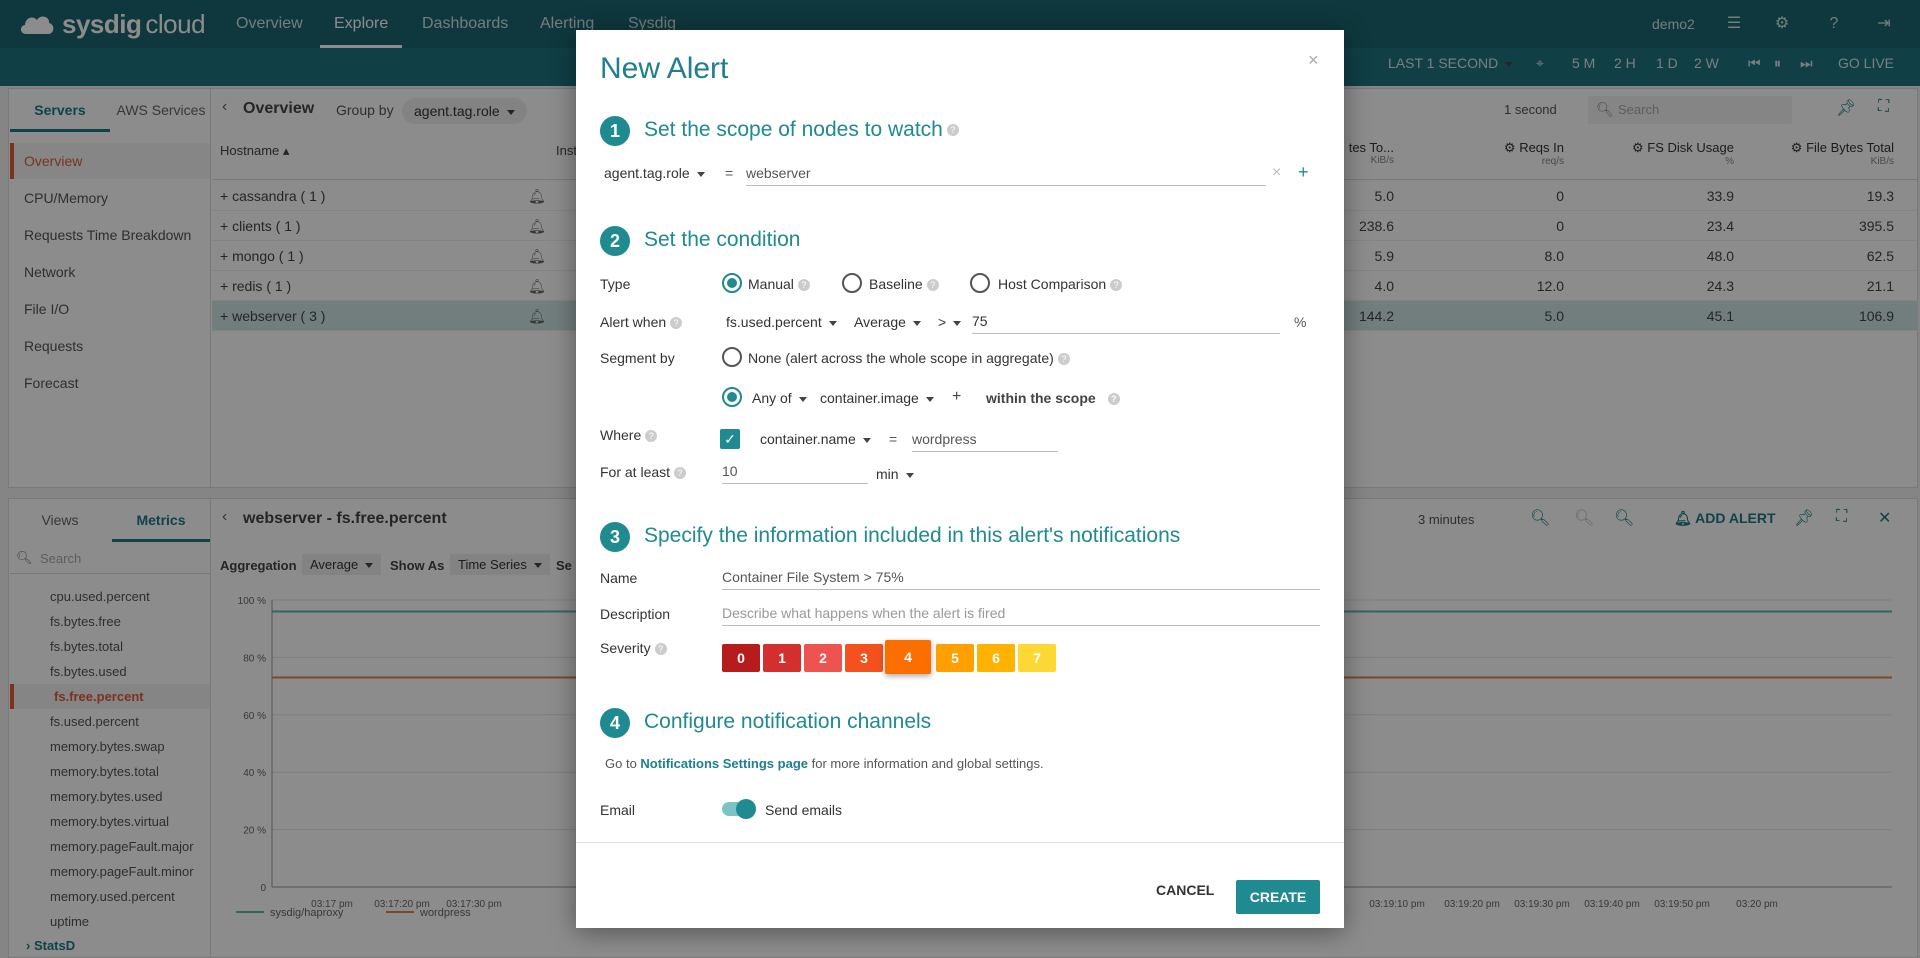  I want to click on within-scope-label: within the scope?, so click(1053, 398).